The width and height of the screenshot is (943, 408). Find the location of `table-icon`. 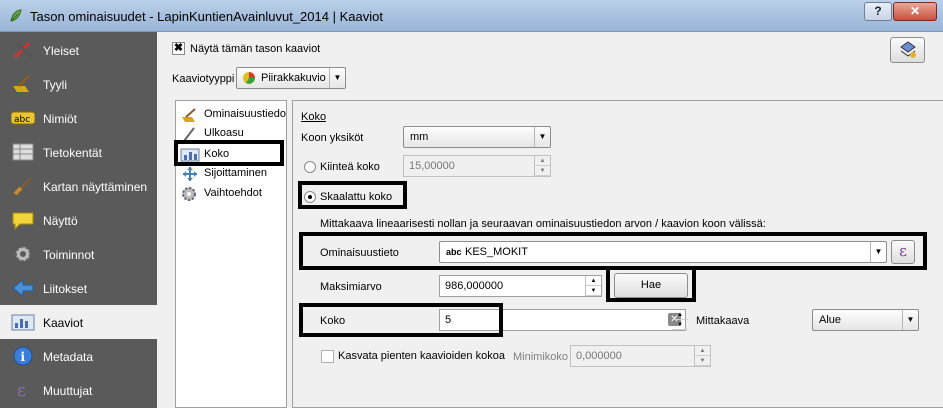

table-icon is located at coordinates (23, 152).